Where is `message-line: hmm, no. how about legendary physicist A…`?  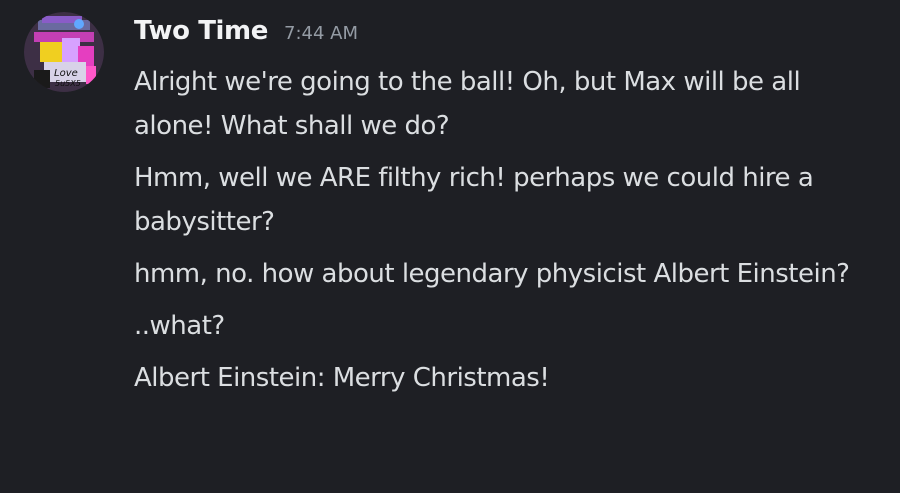 message-line: hmm, no. how about legendary physicist A… is located at coordinates (492, 274).